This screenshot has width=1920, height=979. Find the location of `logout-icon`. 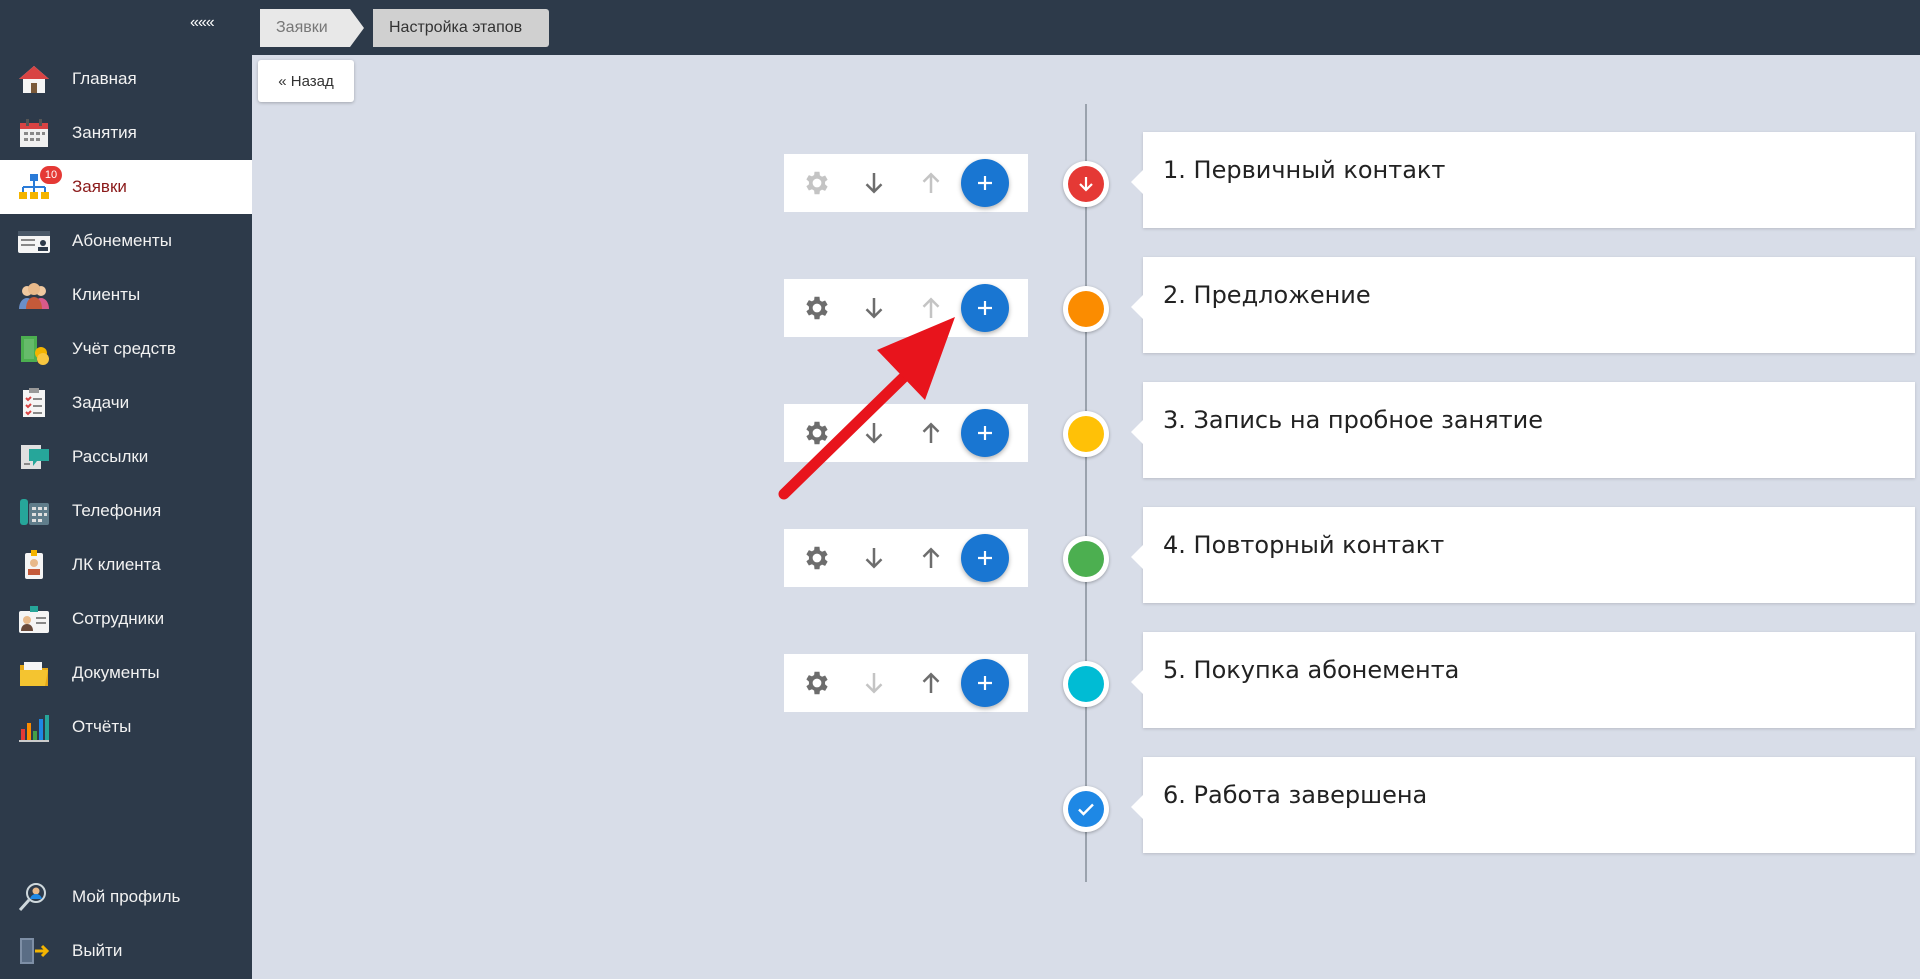

logout-icon is located at coordinates (34, 951).